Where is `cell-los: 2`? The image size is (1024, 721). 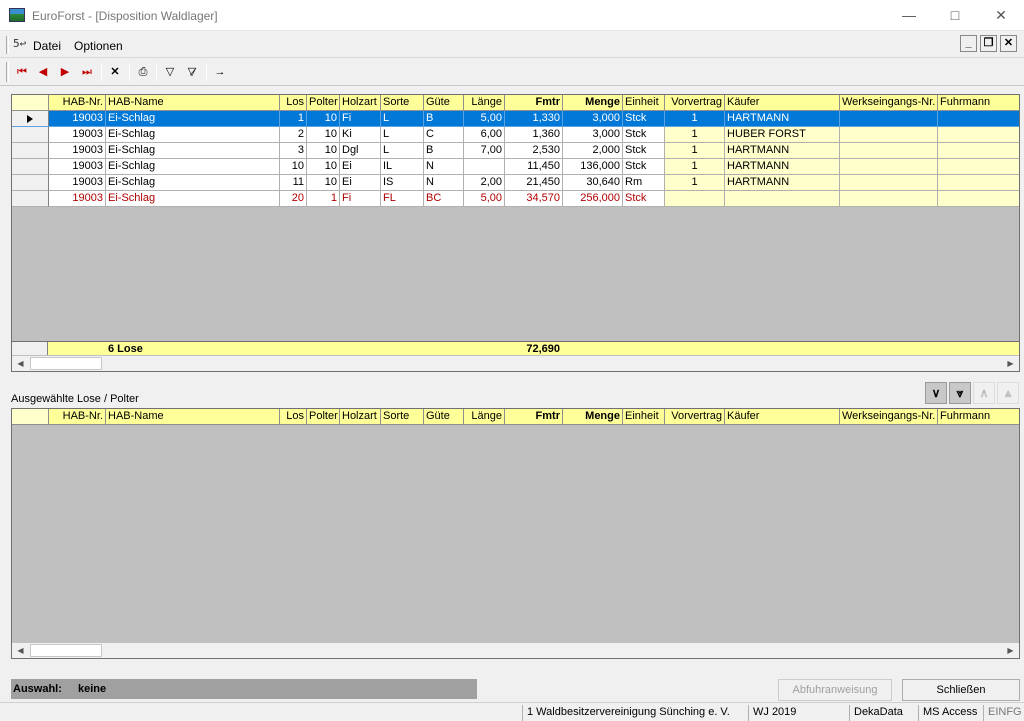
cell-los: 2 is located at coordinates (293, 135).